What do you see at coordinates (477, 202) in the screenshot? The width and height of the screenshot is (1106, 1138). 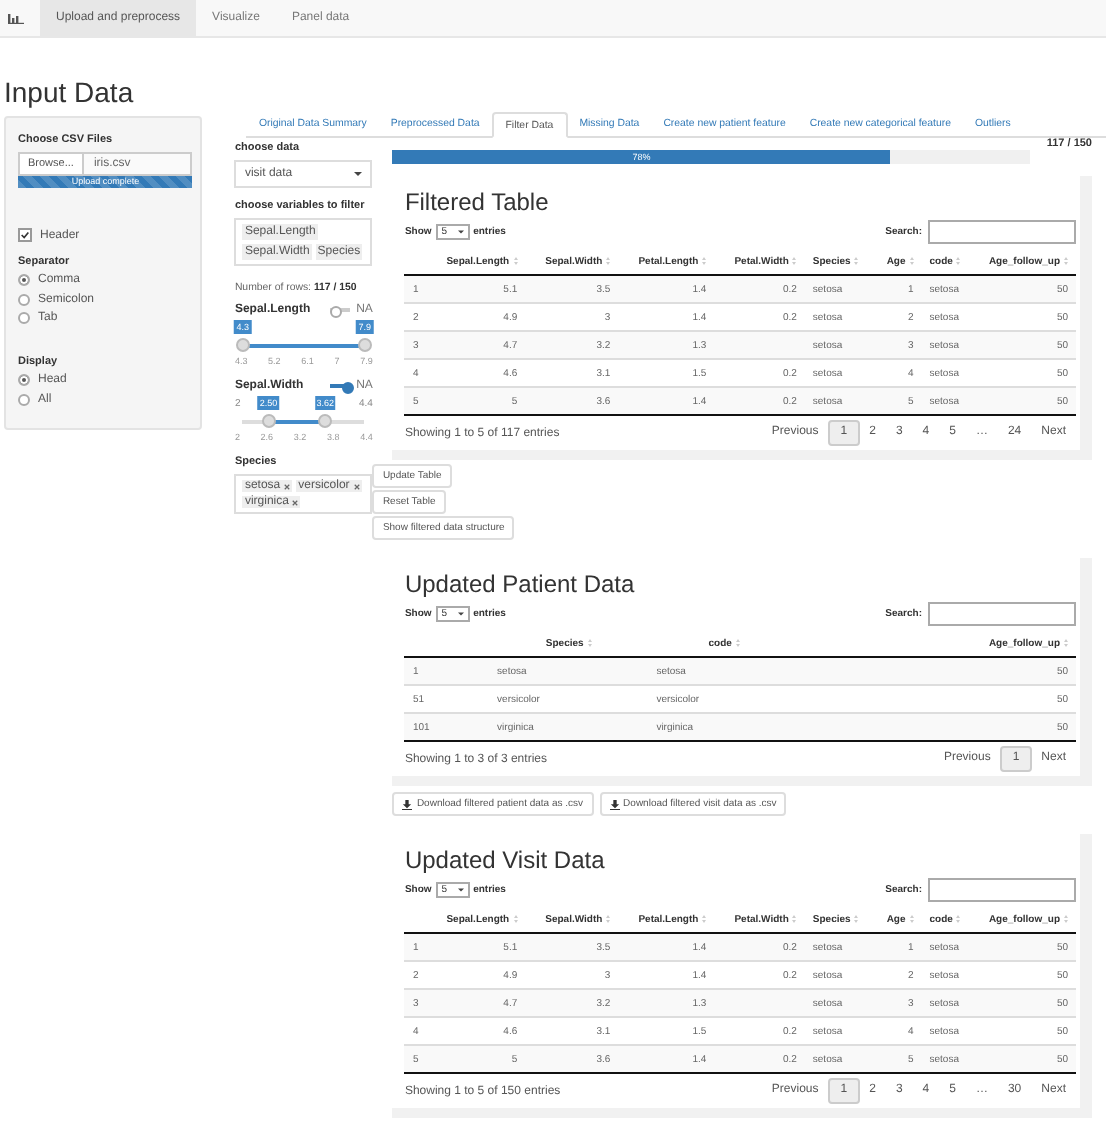 I see `table-title: Filtered Table` at bounding box center [477, 202].